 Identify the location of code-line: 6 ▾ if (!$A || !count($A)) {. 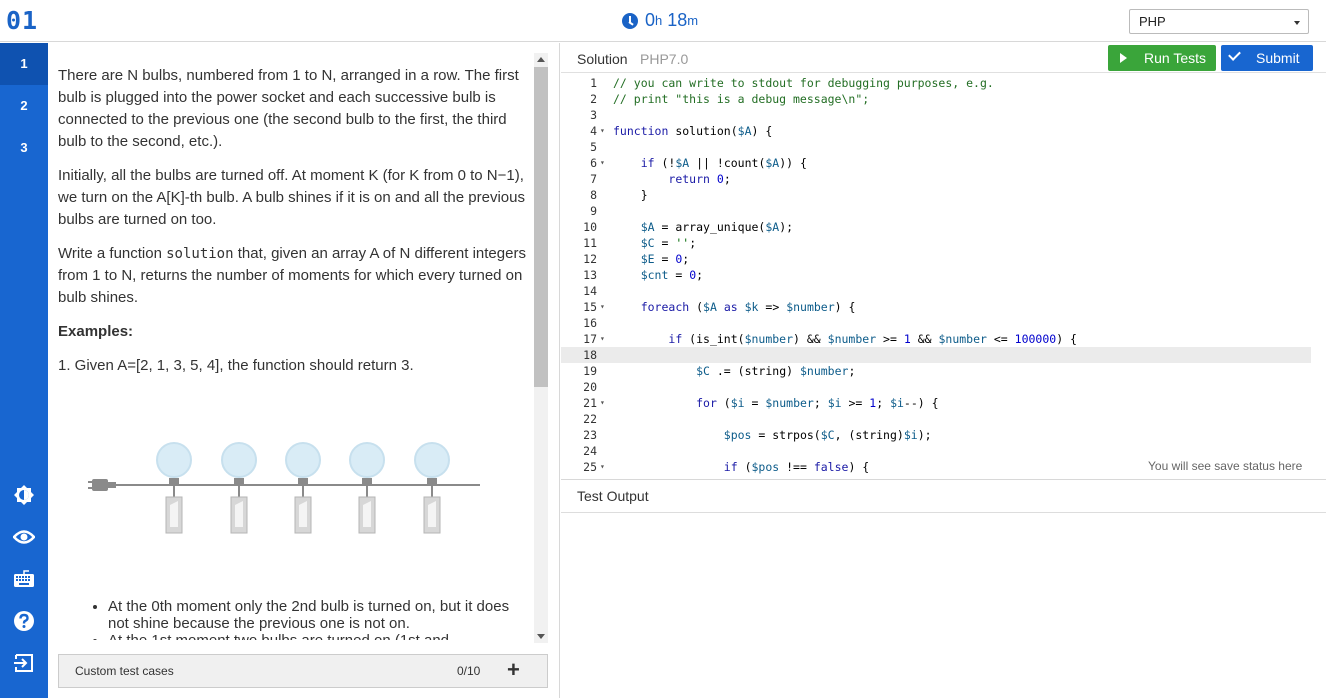
(936, 163).